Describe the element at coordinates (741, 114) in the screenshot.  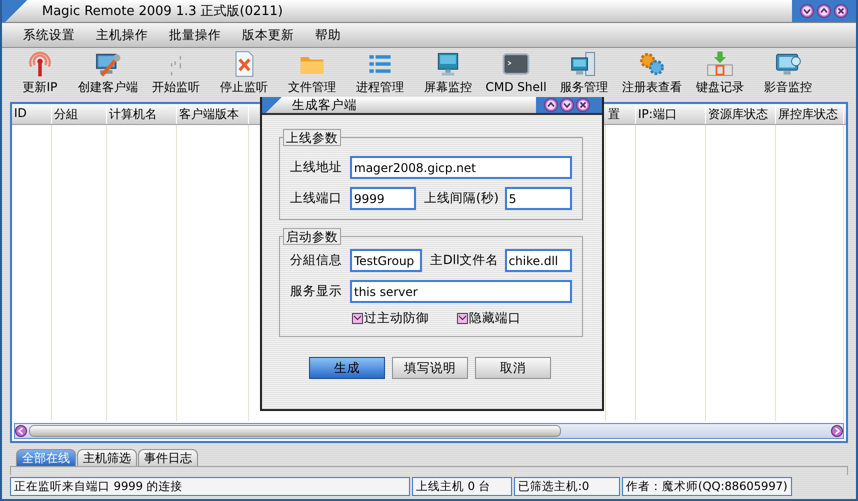
I see `column-header: 资源库状态` at that location.